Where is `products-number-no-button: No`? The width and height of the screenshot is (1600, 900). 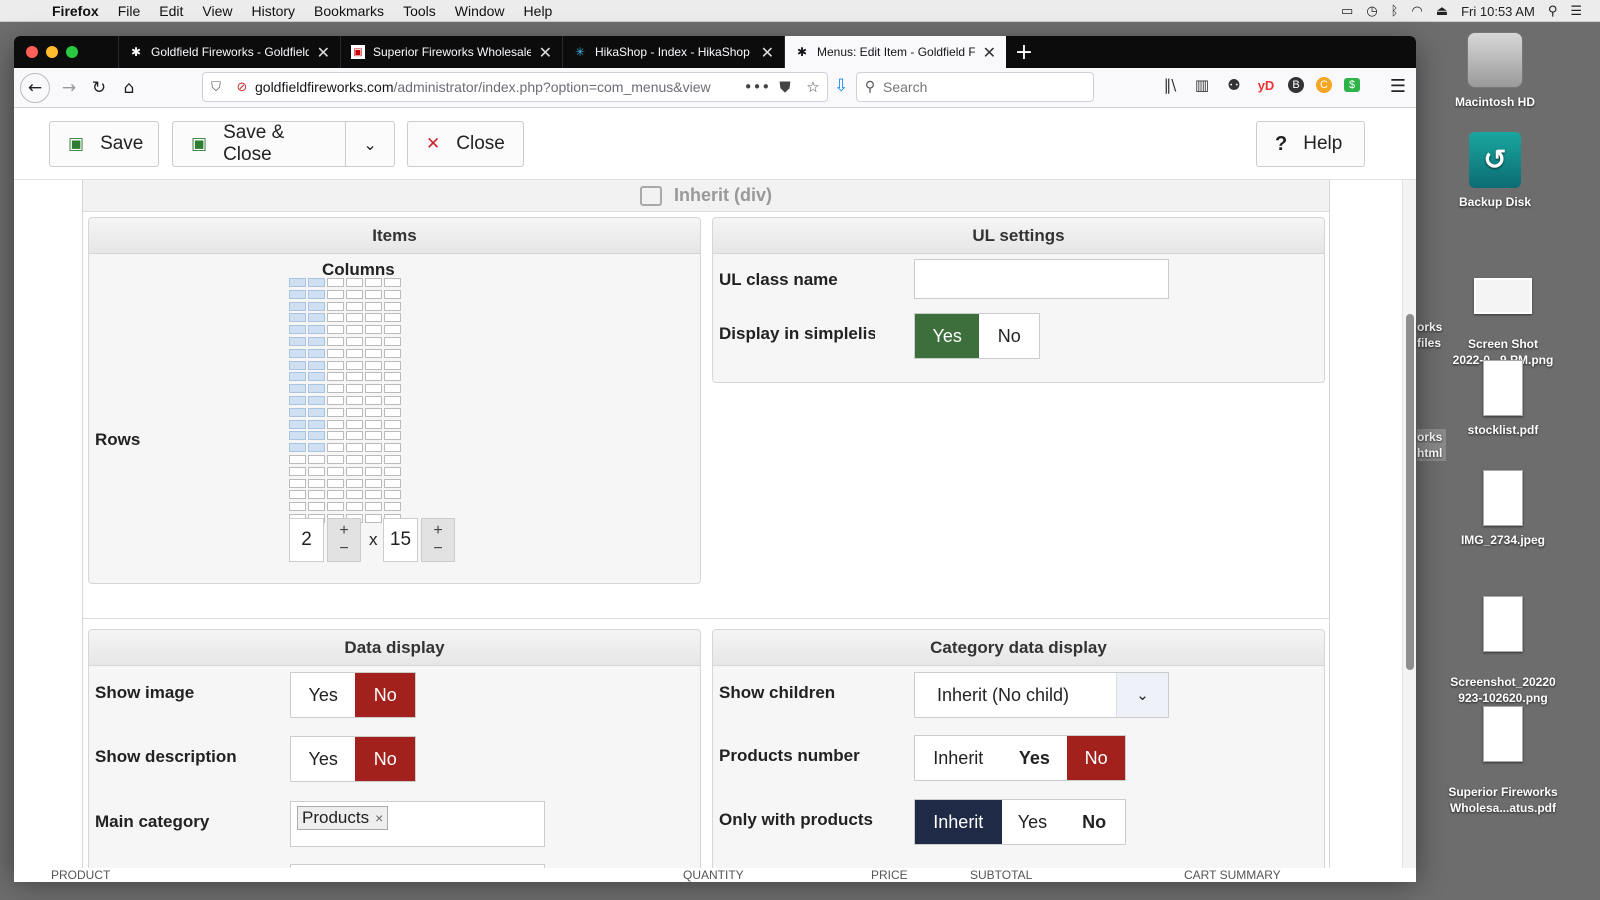
products-number-no-button: No is located at coordinates (1096, 758).